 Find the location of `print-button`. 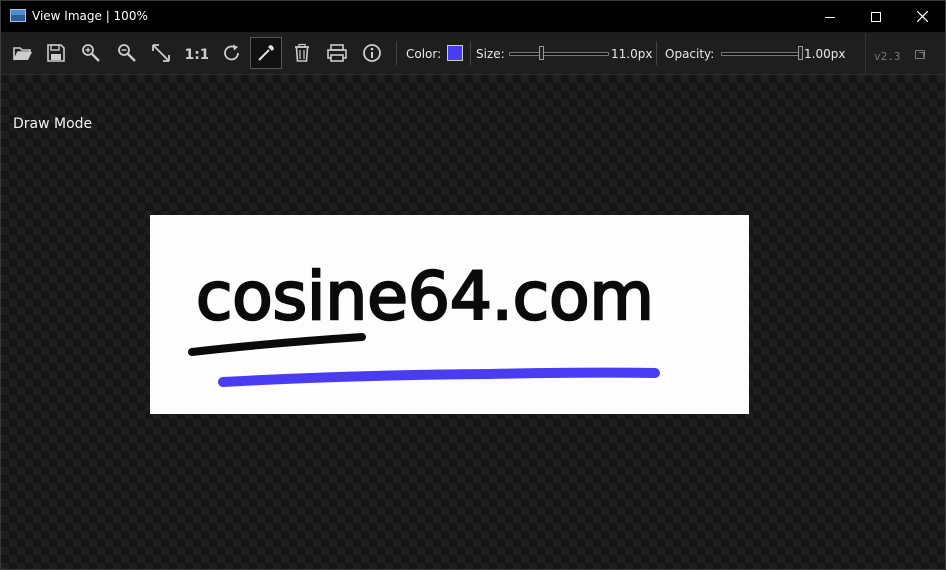

print-button is located at coordinates (337, 53).